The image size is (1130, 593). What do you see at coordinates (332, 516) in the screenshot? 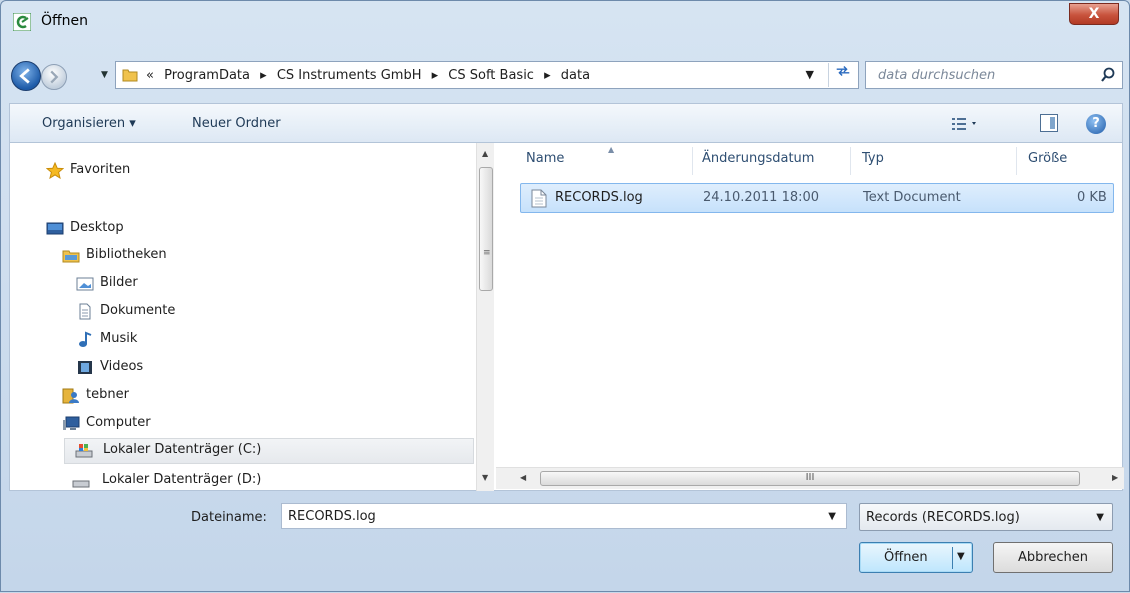
I see `filename-value: RECORDS.log` at bounding box center [332, 516].